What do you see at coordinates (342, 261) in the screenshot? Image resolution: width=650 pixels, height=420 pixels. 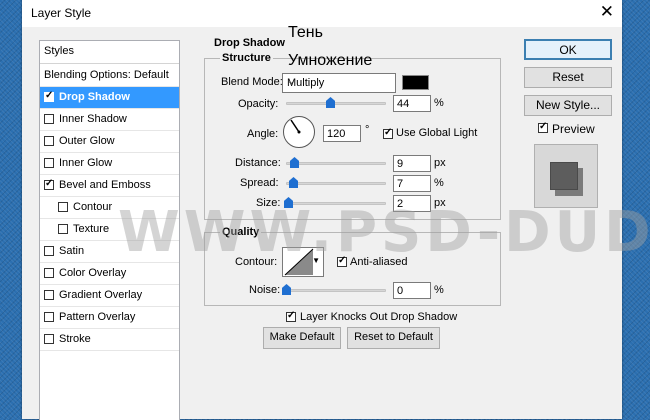 I see `anti-aliased-checkbox` at bounding box center [342, 261].